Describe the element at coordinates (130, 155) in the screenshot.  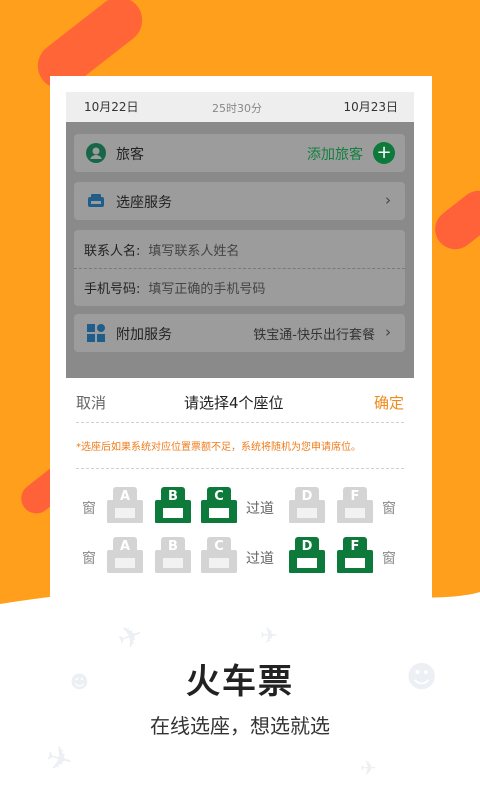
I see `passenger-label: 旅客` at that location.